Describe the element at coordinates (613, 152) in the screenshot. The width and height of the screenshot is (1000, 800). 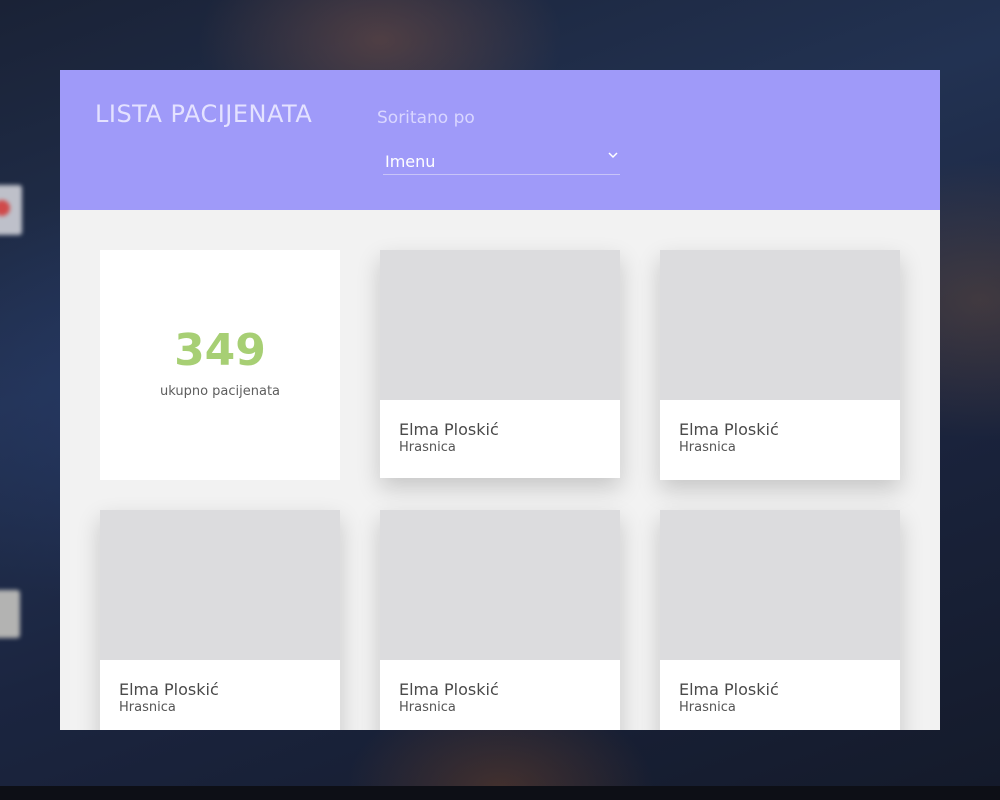
I see `chevron-down-icon` at that location.